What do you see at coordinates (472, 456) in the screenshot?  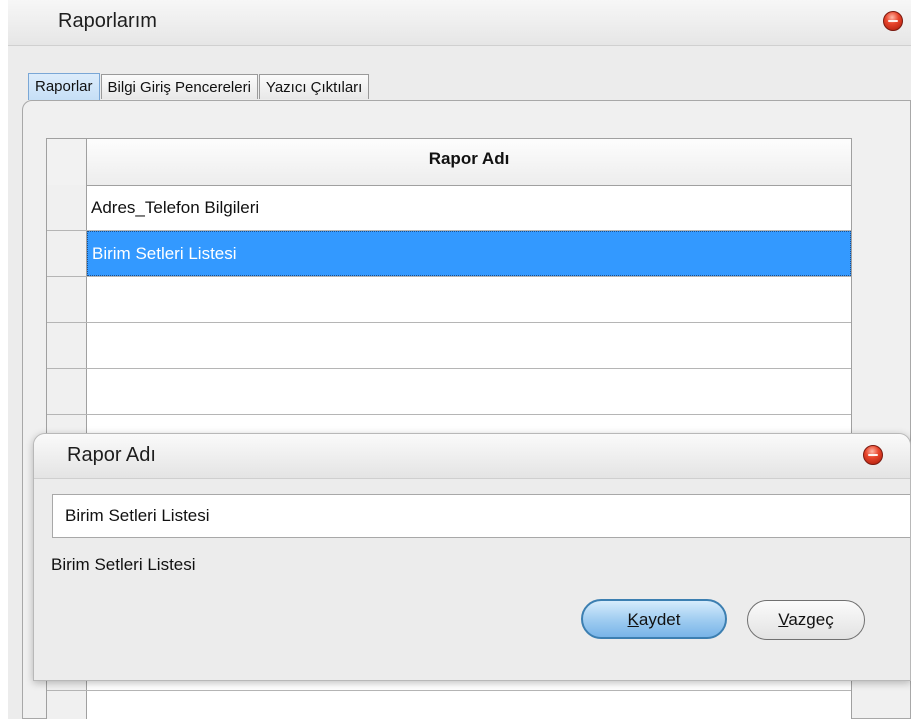 I see `dialog-title-bar: Rapor Adı` at bounding box center [472, 456].